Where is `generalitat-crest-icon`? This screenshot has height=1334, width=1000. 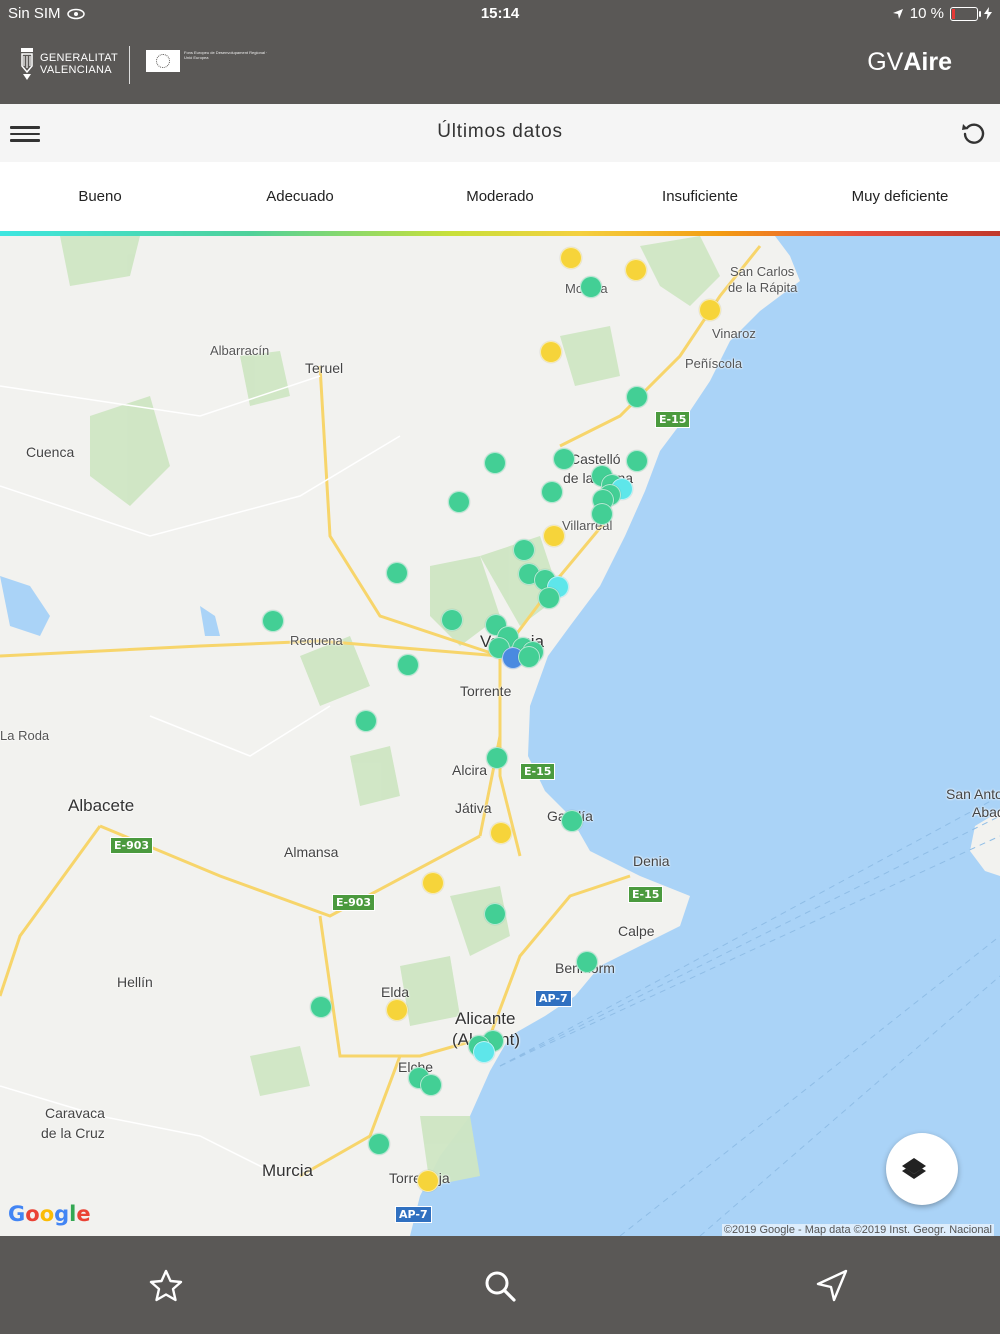
generalitat-crest-icon is located at coordinates (27, 64).